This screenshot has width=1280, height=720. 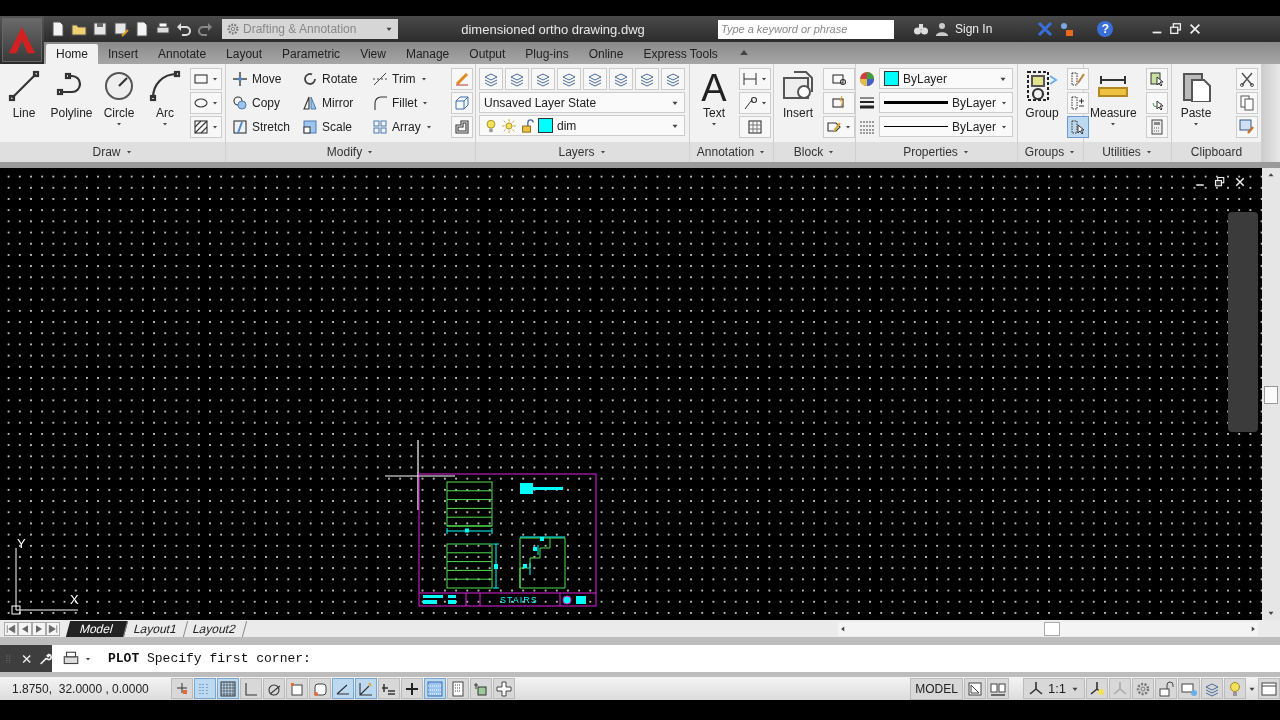 I want to click on ribbon-tool-button: Copy, so click(x=264, y=103).